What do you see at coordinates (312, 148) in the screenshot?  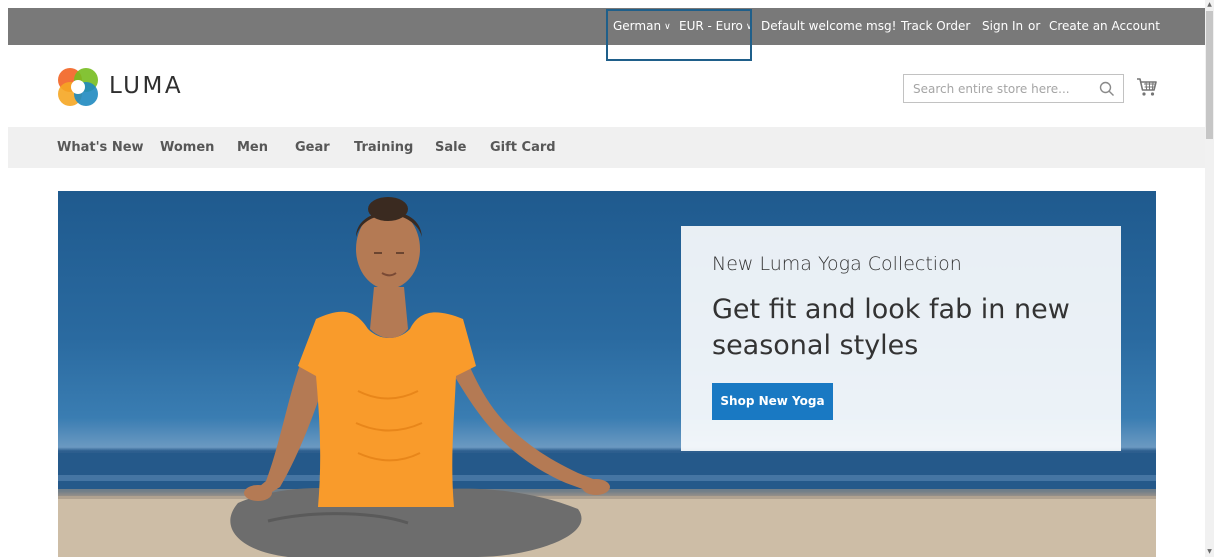 I see `nav-item-gear: Gear` at bounding box center [312, 148].